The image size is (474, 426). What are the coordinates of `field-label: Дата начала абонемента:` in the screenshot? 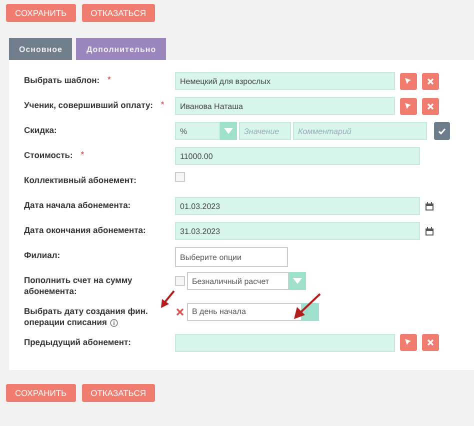 It's located at (77, 206).